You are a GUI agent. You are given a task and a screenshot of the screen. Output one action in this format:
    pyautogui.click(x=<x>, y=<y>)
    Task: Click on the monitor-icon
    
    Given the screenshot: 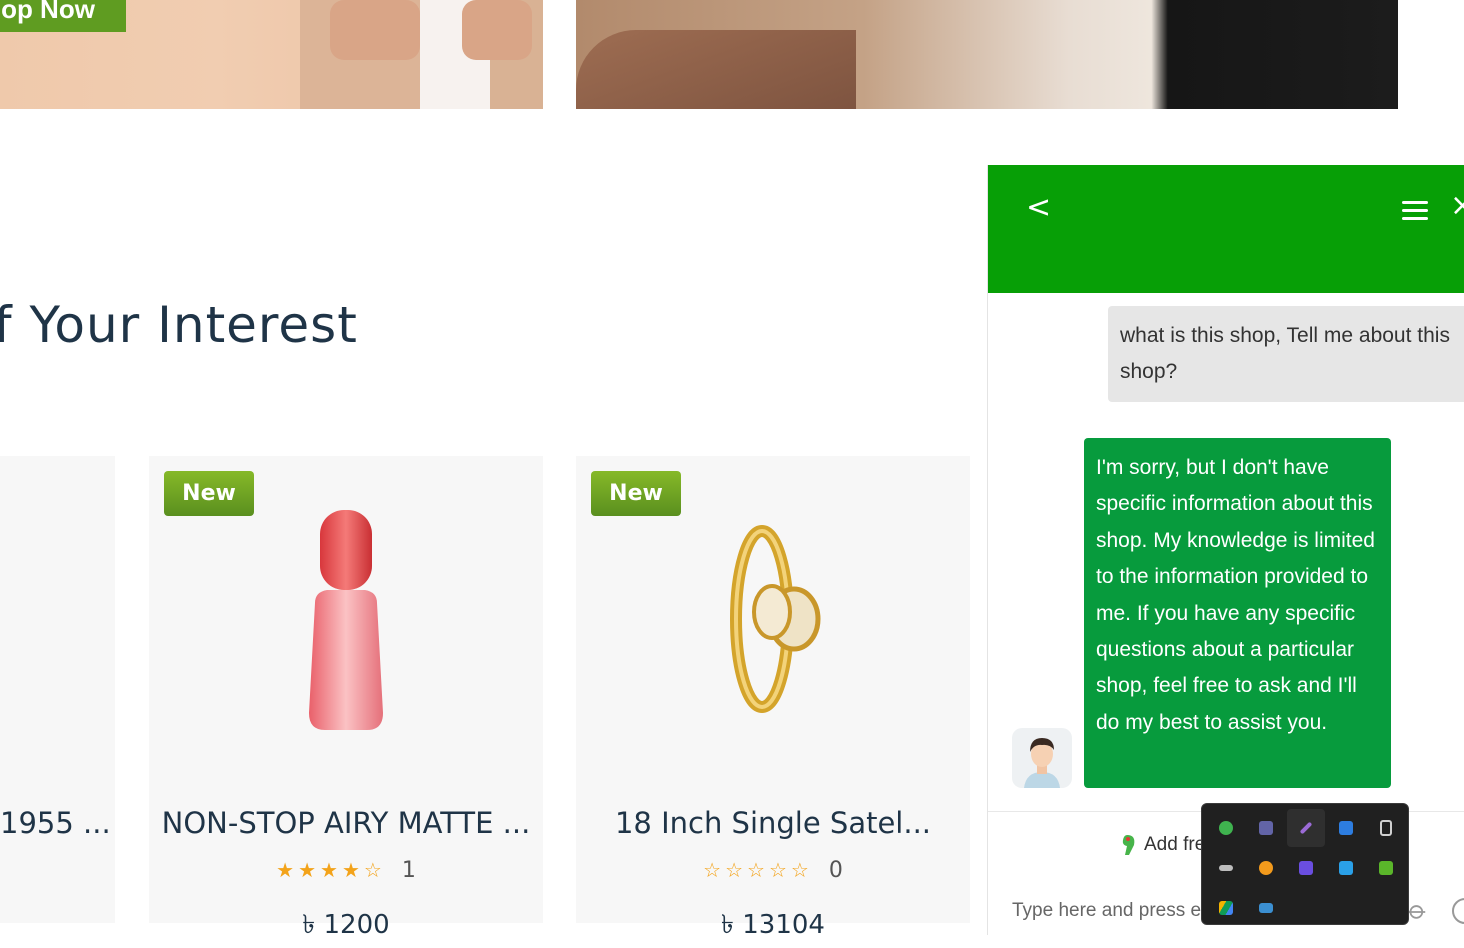 What is the action you would take?
    pyautogui.click(x=1266, y=908)
    